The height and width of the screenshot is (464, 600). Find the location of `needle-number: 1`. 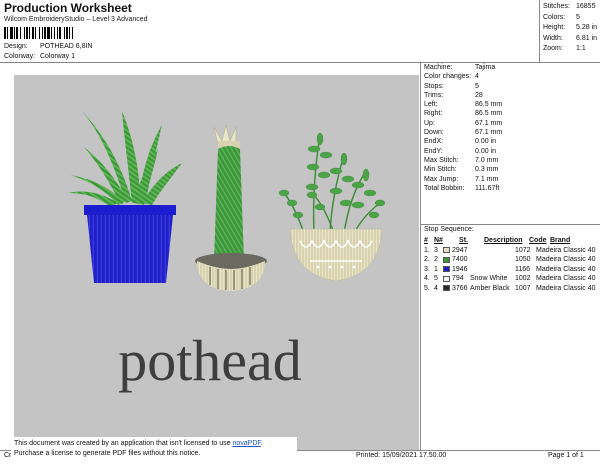

needle-number: 1 is located at coordinates (436, 269).